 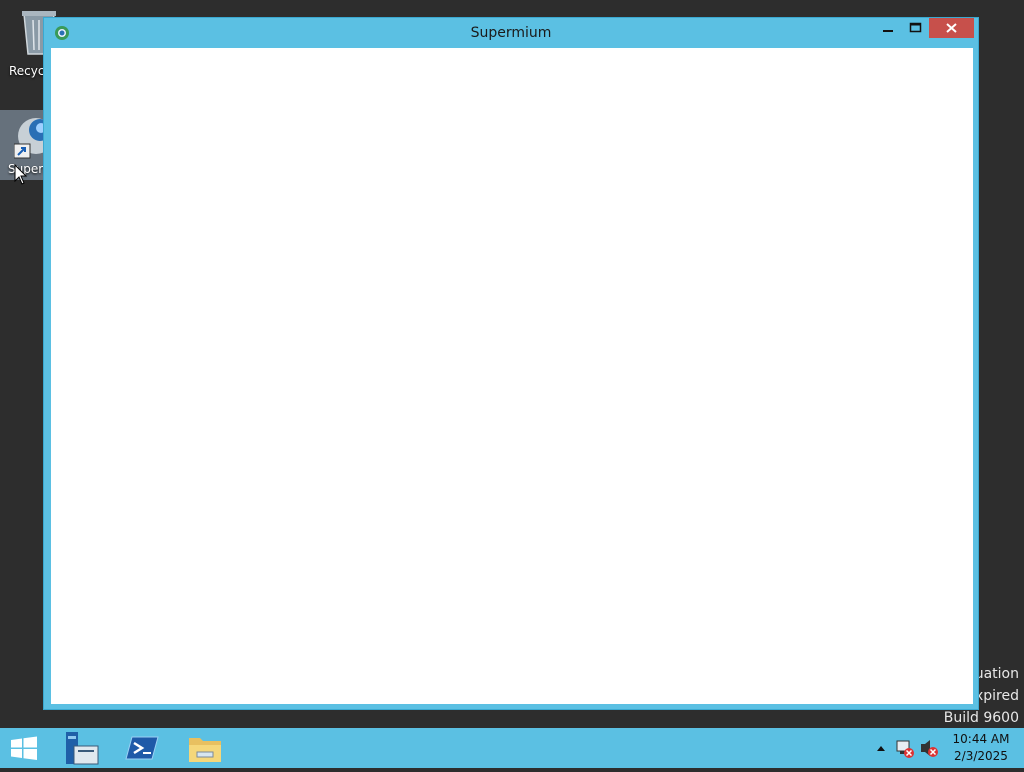 I want to click on volume-tray-button, so click(x=929, y=748).